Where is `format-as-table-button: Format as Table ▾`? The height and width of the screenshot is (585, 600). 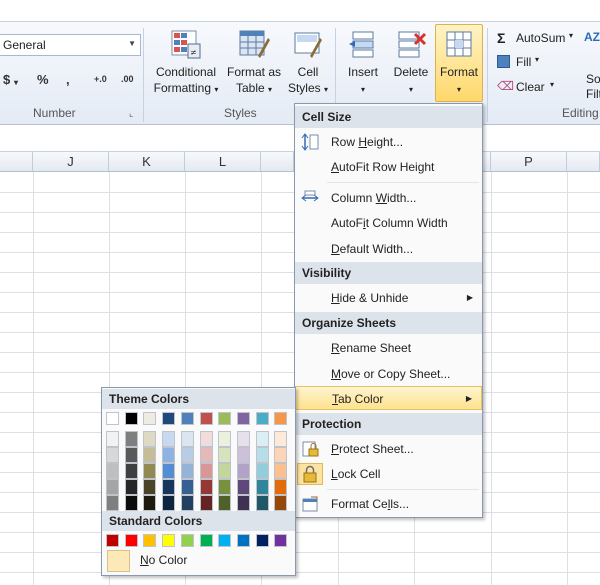
format-as-table-button: Format as Table ▾ is located at coordinates (254, 66).